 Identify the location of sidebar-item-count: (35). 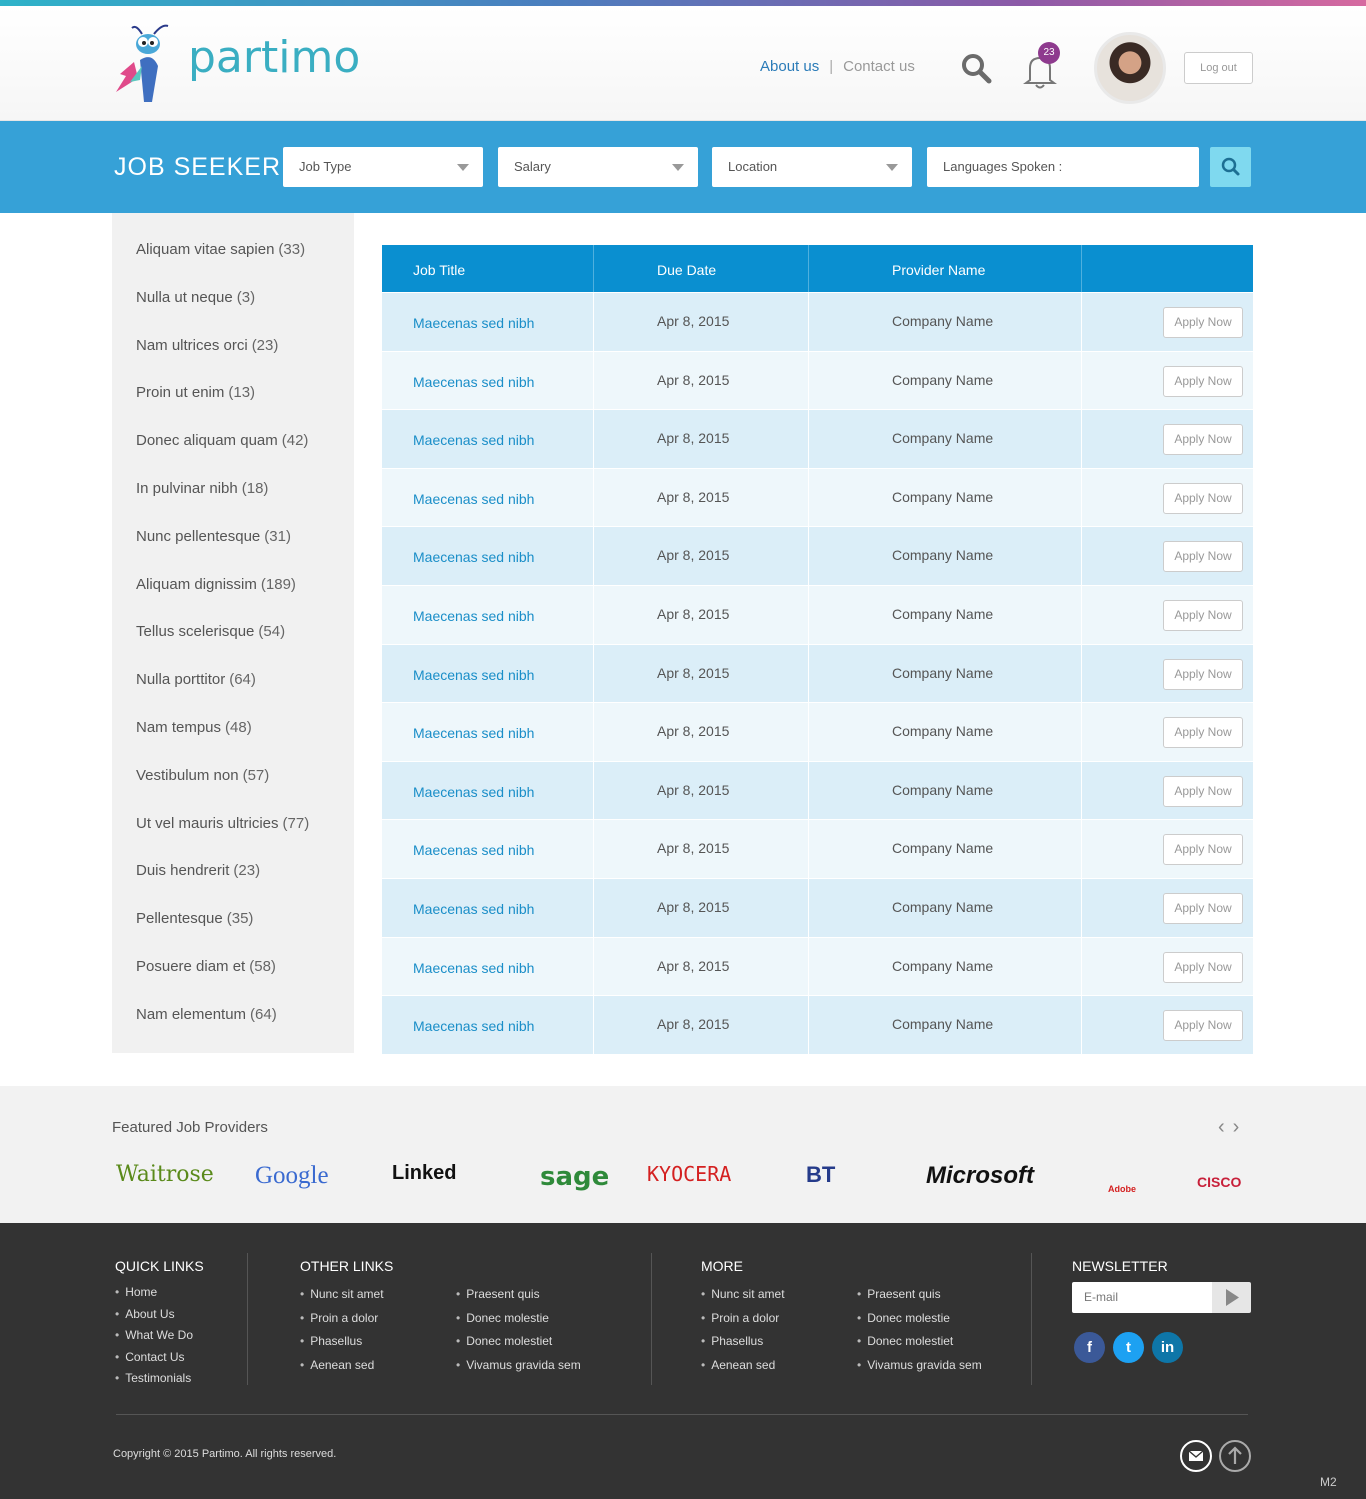
(240, 919).